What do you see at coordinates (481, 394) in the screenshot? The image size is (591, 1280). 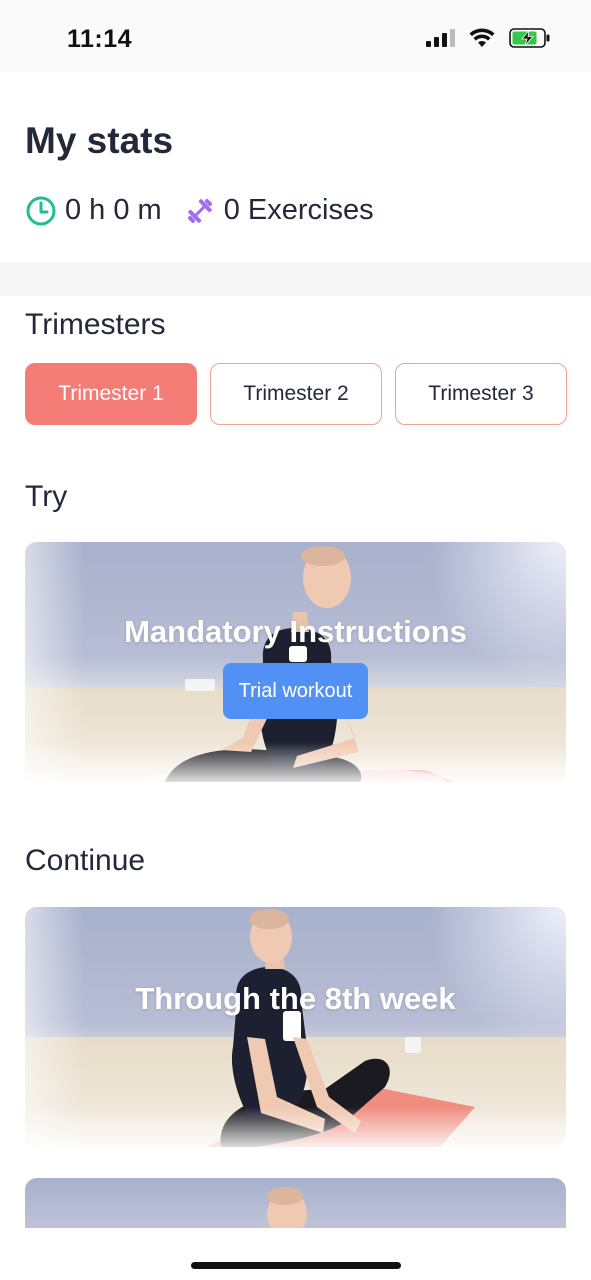 I see `trimester-3-button: Trimester 3` at bounding box center [481, 394].